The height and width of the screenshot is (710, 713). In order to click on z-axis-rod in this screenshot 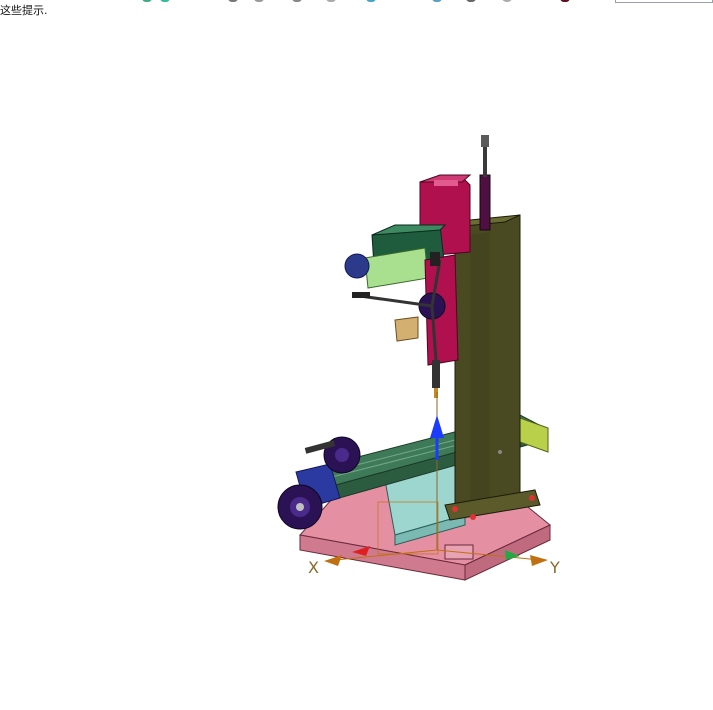, I will do `click(485, 183)`.